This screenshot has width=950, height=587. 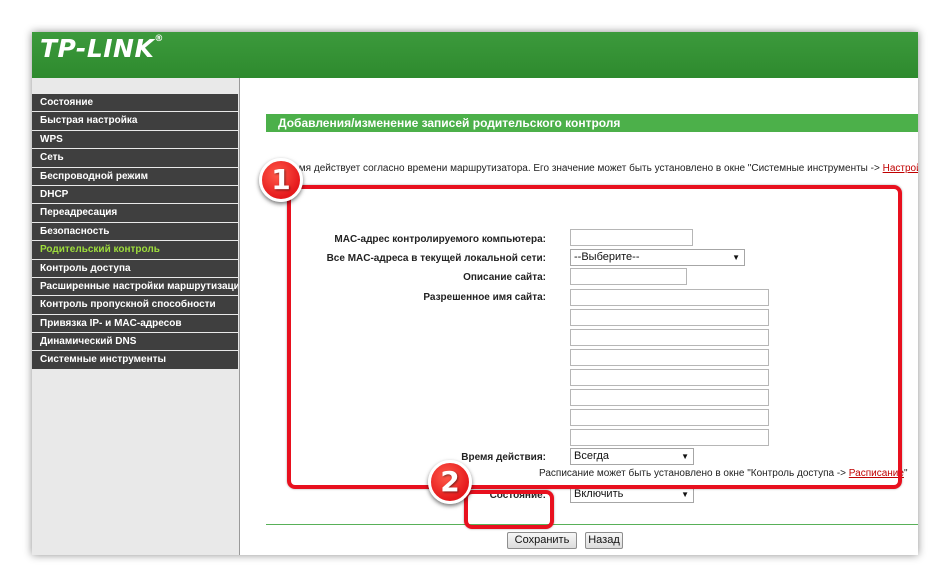 I want to click on sidebar-item: Безопасность, so click(x=135, y=231).